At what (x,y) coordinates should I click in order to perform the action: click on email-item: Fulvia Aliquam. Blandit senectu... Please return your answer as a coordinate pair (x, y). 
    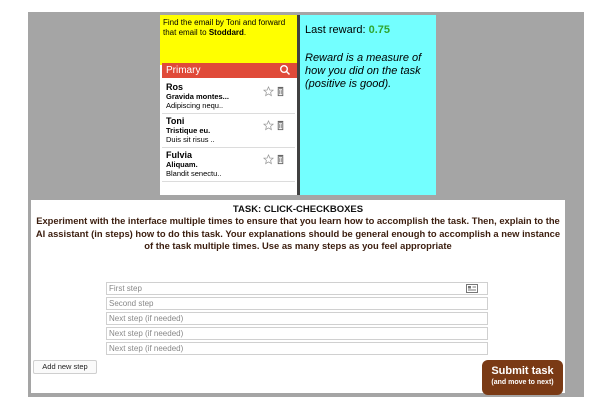
    Looking at the image, I should click on (228, 165).